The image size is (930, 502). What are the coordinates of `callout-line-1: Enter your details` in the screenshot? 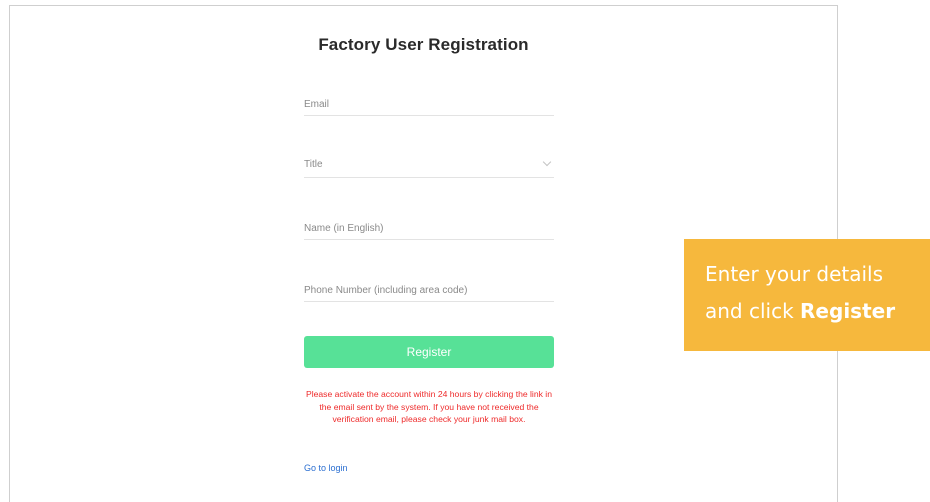 It's located at (794, 274).